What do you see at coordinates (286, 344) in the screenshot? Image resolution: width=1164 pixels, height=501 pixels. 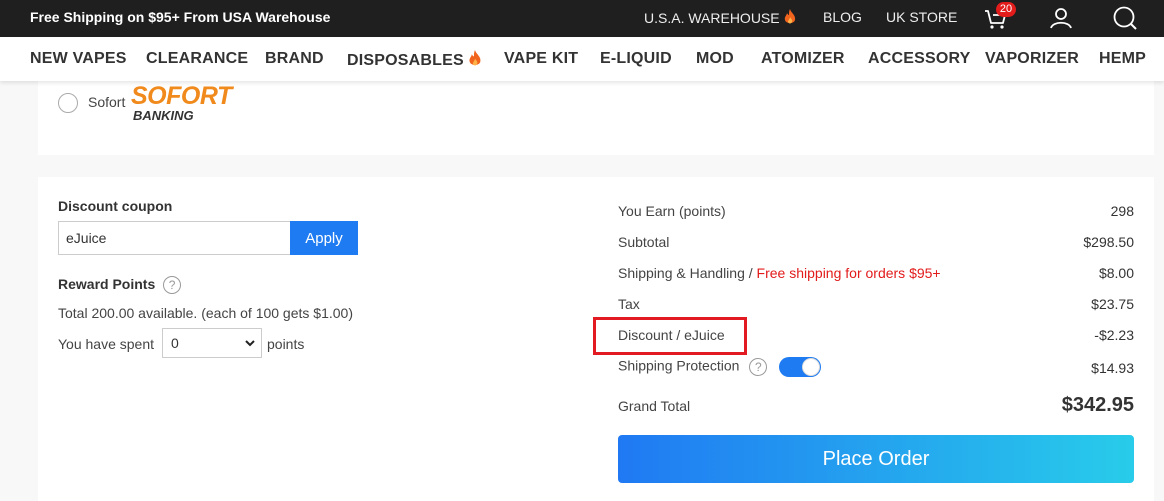 I see `points-spent-suffix: points` at bounding box center [286, 344].